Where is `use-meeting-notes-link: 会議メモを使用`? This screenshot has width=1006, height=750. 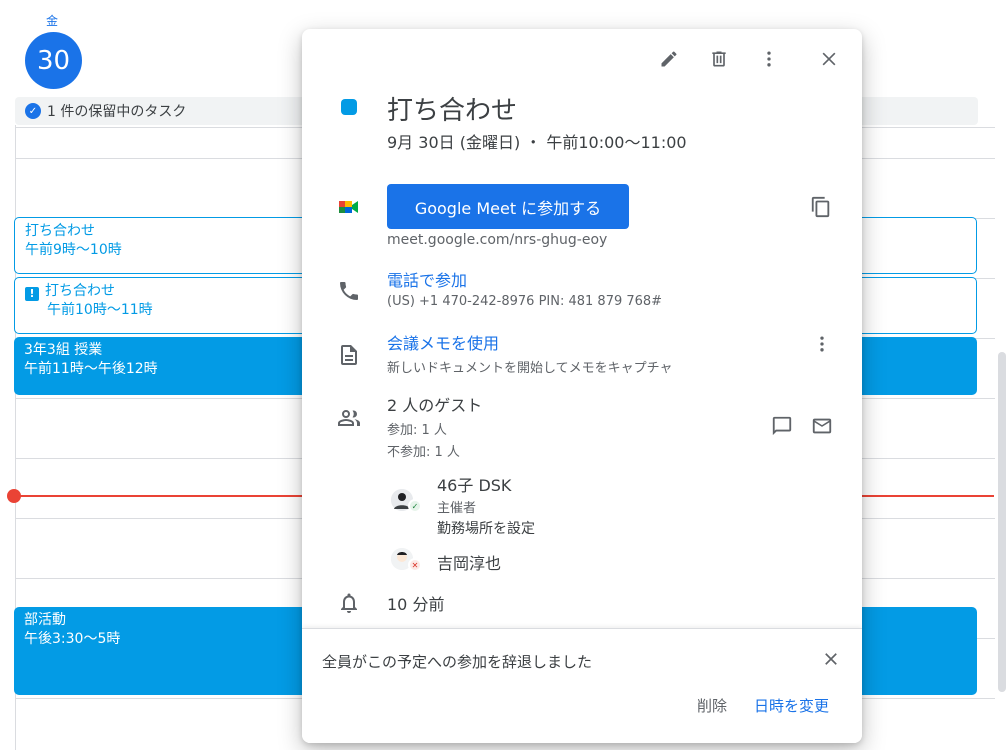 use-meeting-notes-link: 会議メモを使用 is located at coordinates (443, 342).